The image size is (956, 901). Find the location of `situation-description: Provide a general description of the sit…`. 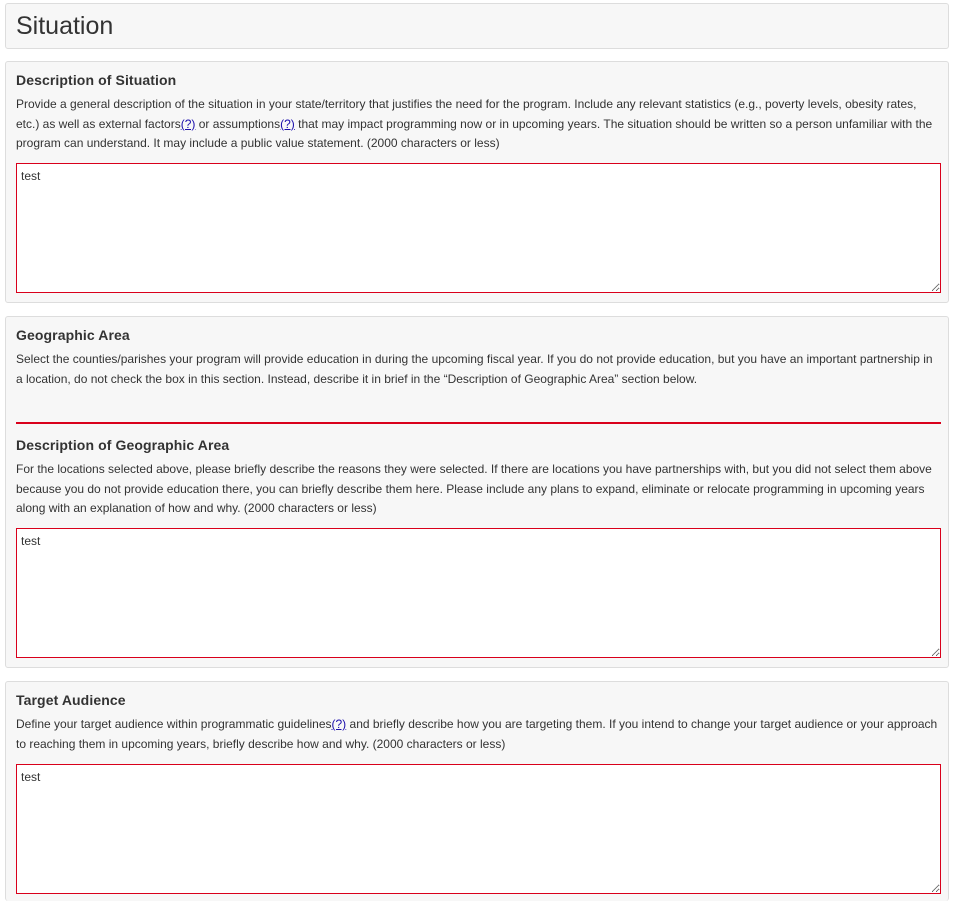

situation-description: Provide a general description of the sit… is located at coordinates (479, 124).